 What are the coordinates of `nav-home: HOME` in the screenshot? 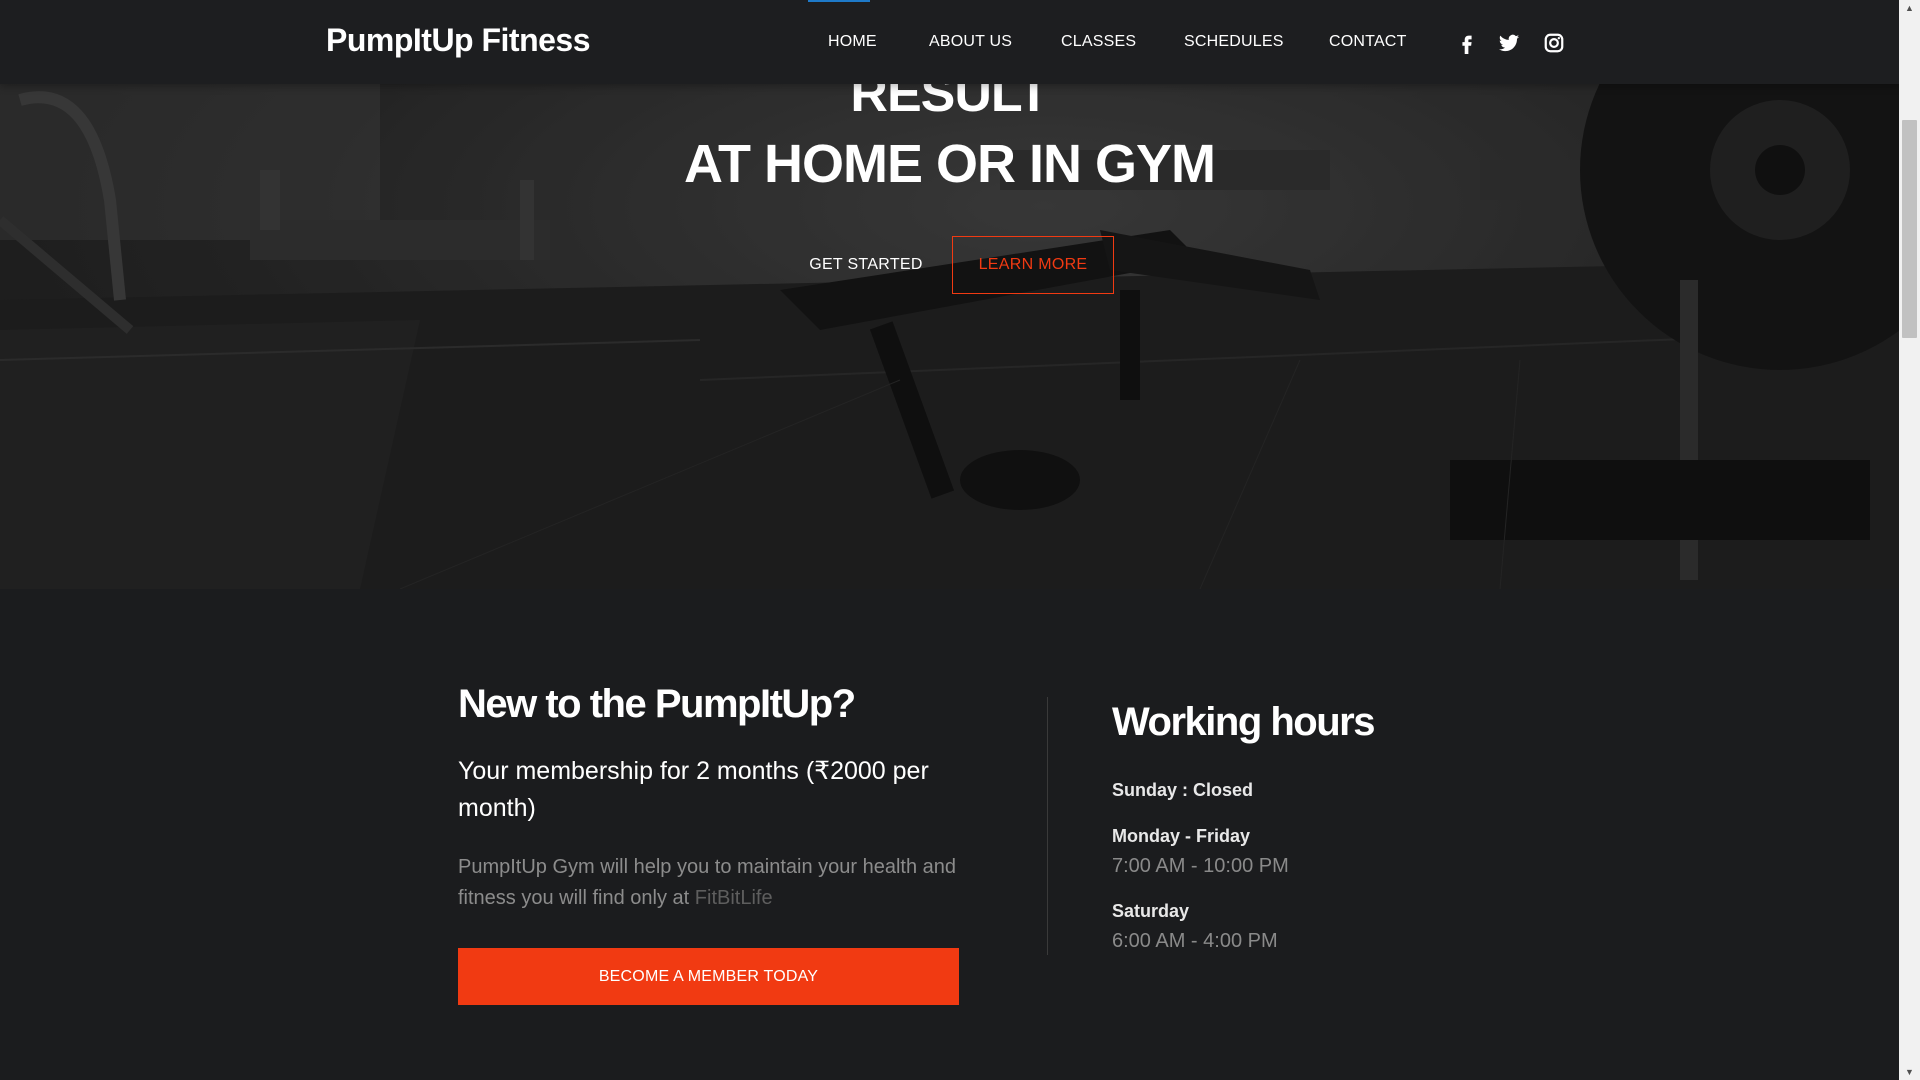 It's located at (852, 42).